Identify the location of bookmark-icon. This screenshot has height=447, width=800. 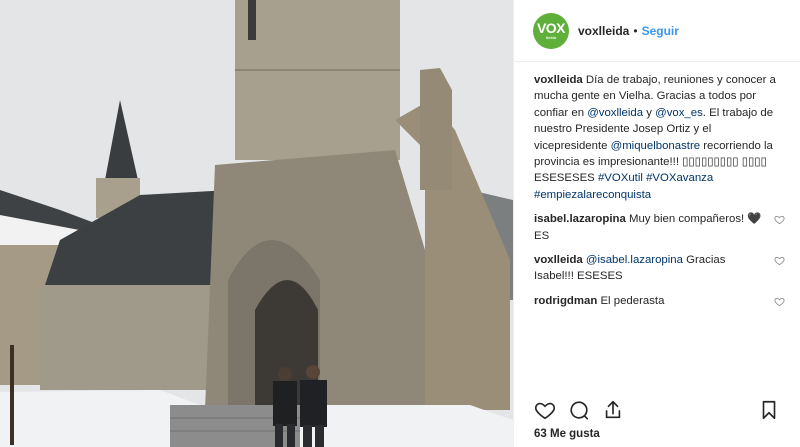
(769, 410).